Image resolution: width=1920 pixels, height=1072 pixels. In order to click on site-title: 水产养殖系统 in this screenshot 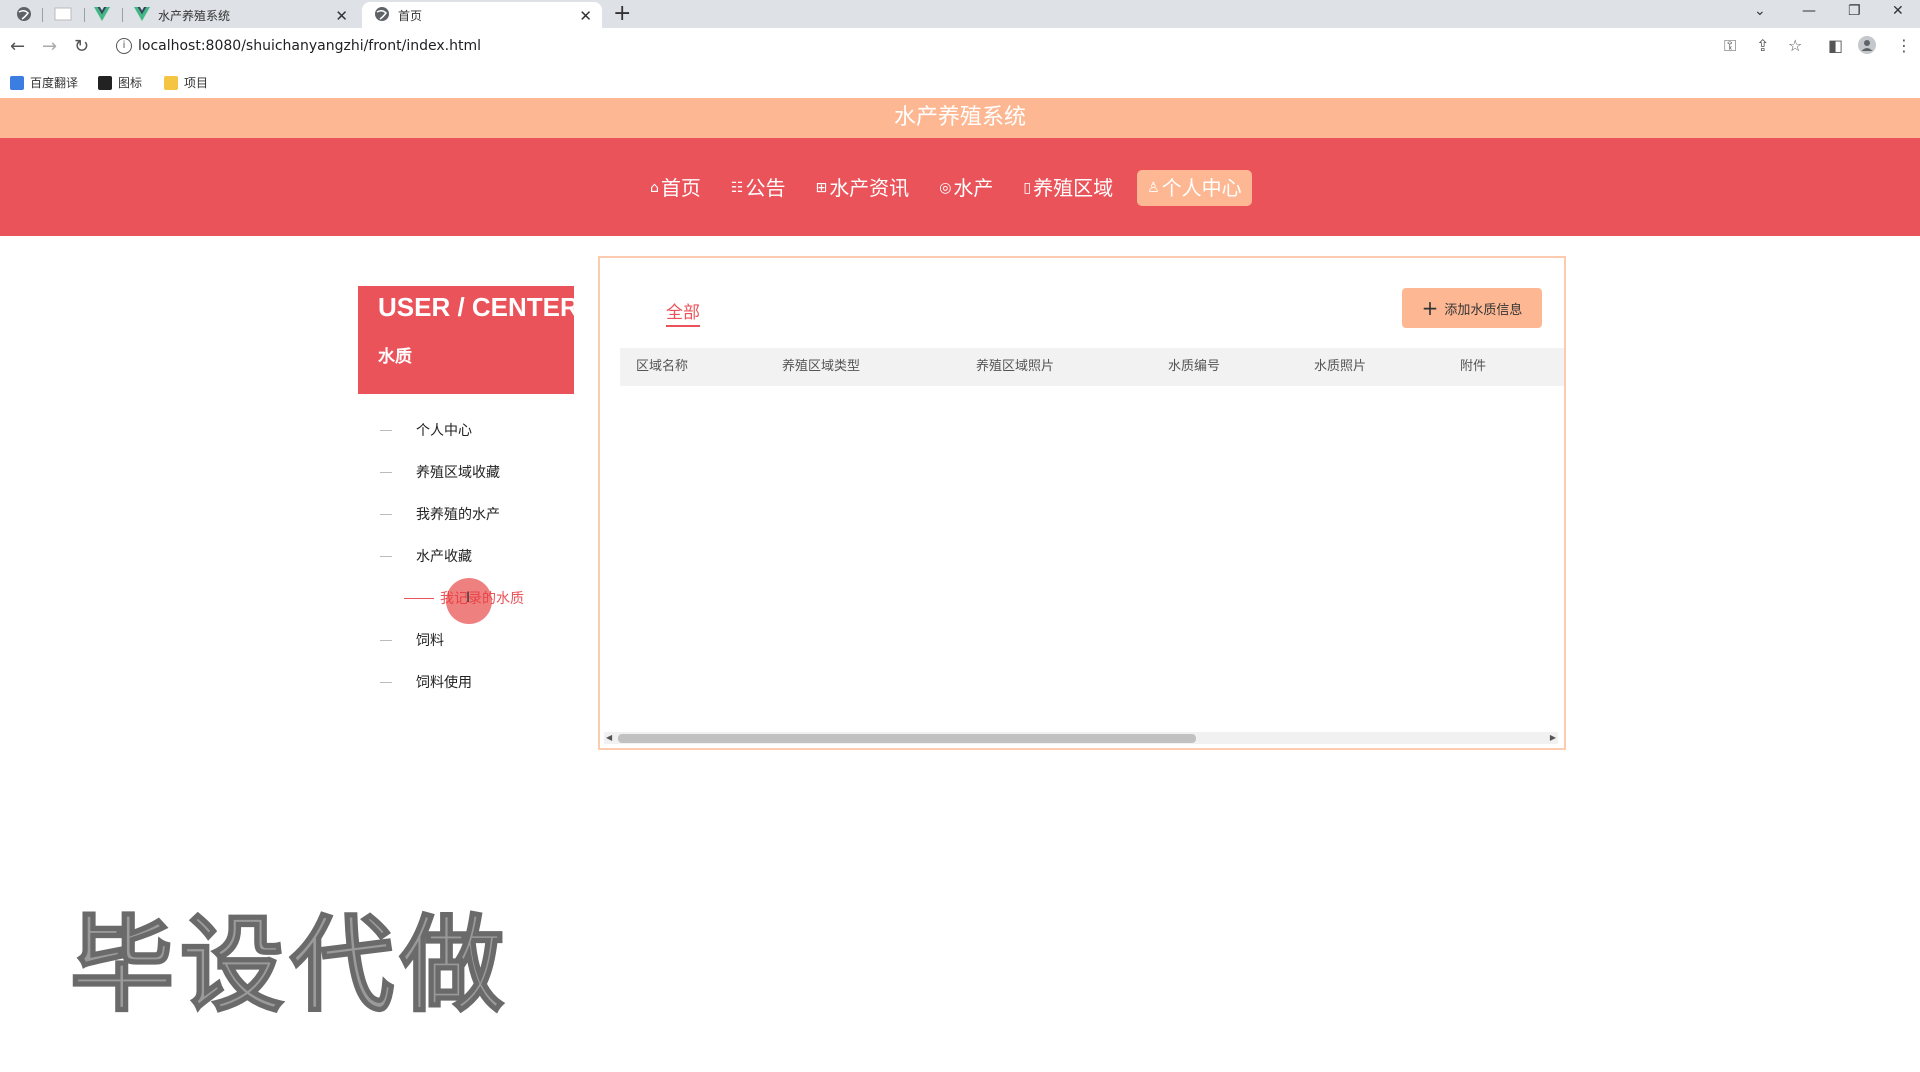, I will do `click(960, 118)`.